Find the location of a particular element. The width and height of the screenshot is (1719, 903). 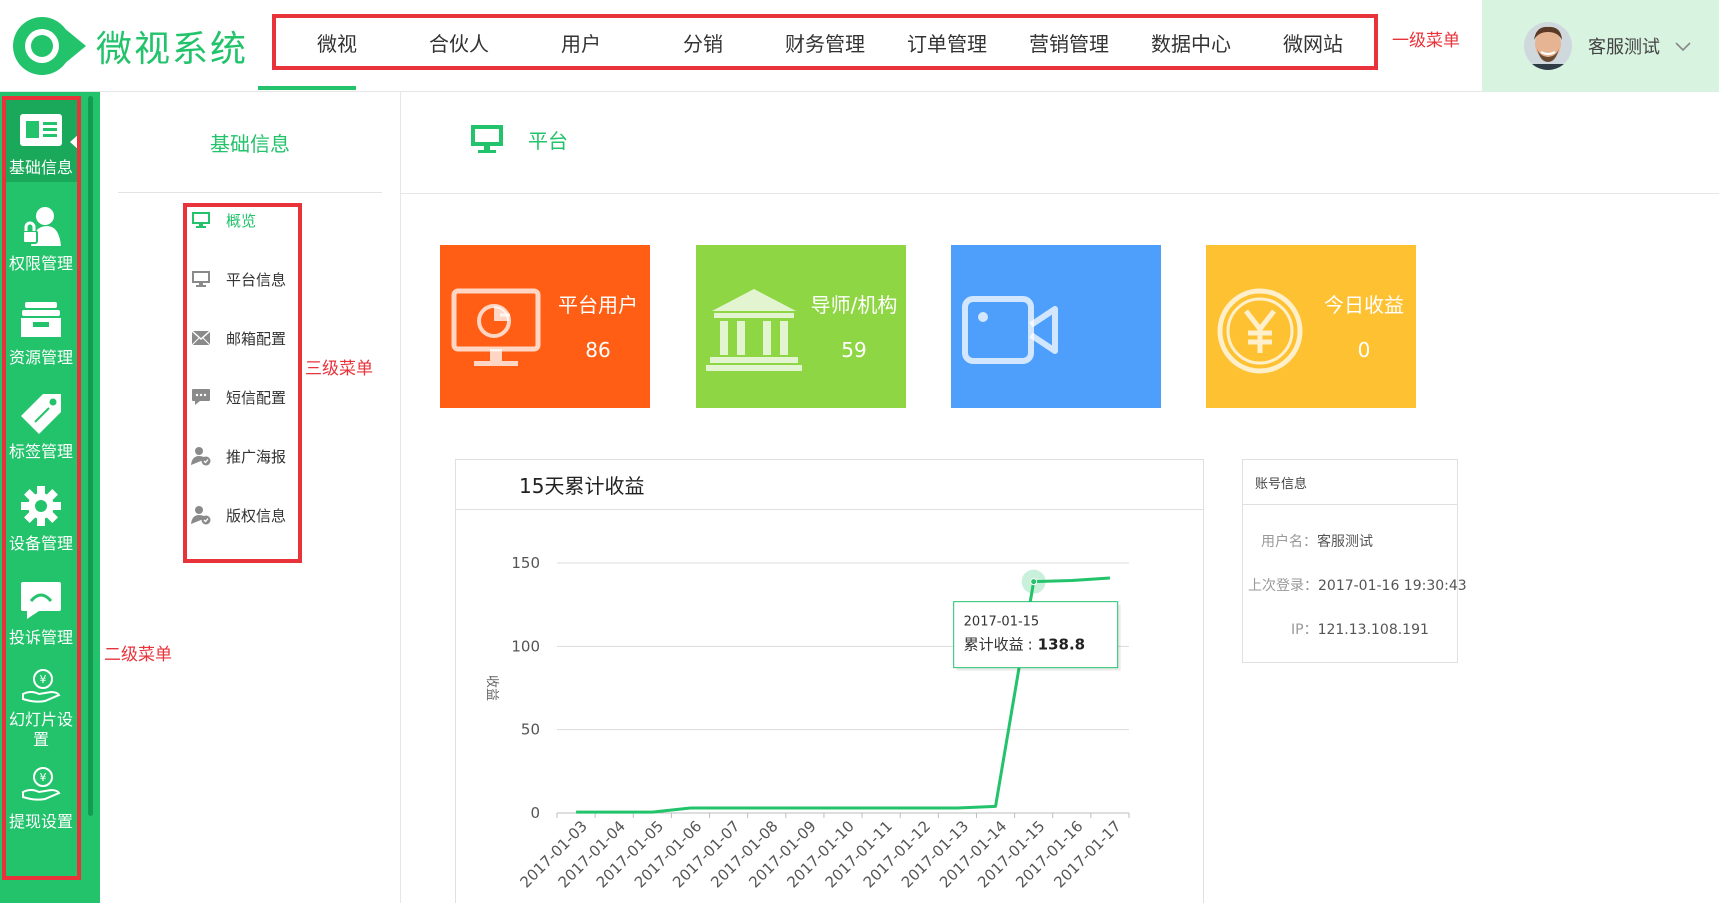

top-menu-item: 营销管理 is located at coordinates (1069, 42).